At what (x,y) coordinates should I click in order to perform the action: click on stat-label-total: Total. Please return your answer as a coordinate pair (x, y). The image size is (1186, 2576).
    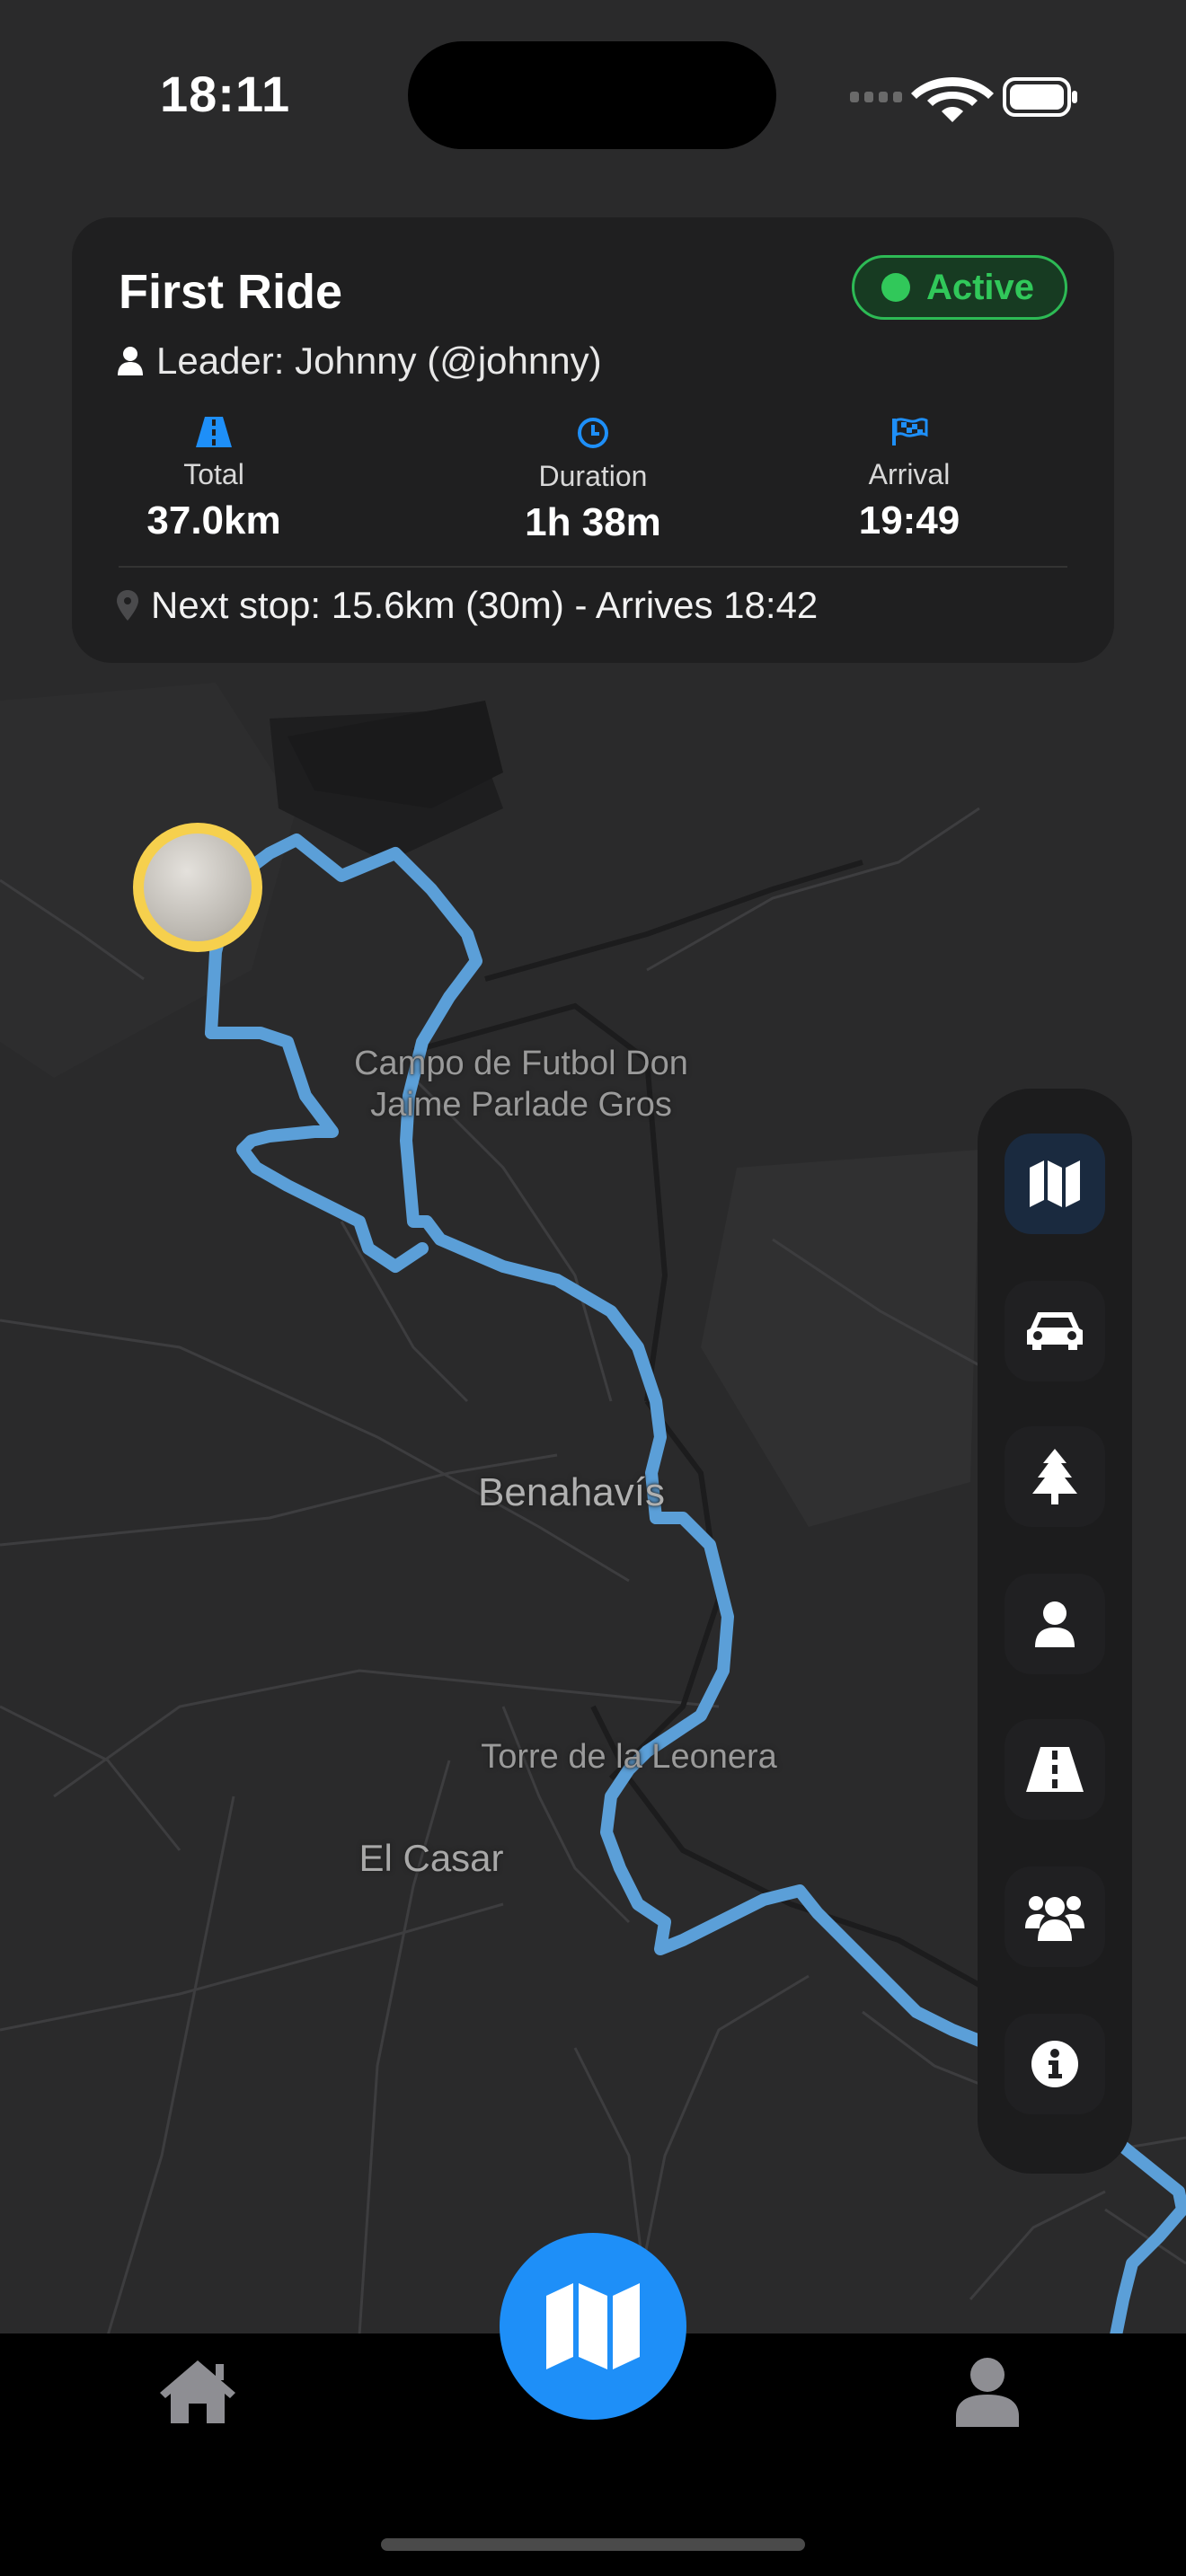
    Looking at the image, I should click on (213, 474).